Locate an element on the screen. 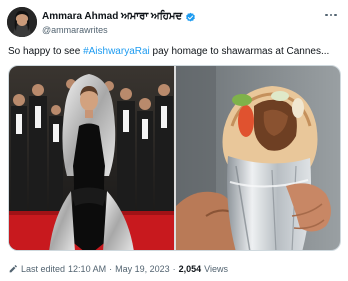 The image size is (348, 281). views-label: Views is located at coordinates (216, 269).